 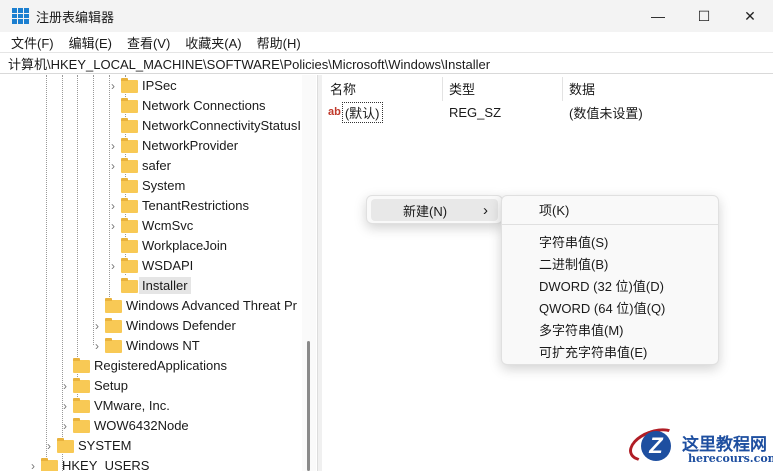 What do you see at coordinates (386, 42) in the screenshot?
I see `menu-bar: 文件(F) 编辑(E) 查看(V) 收藏夹(A) 帮助(H)` at bounding box center [386, 42].